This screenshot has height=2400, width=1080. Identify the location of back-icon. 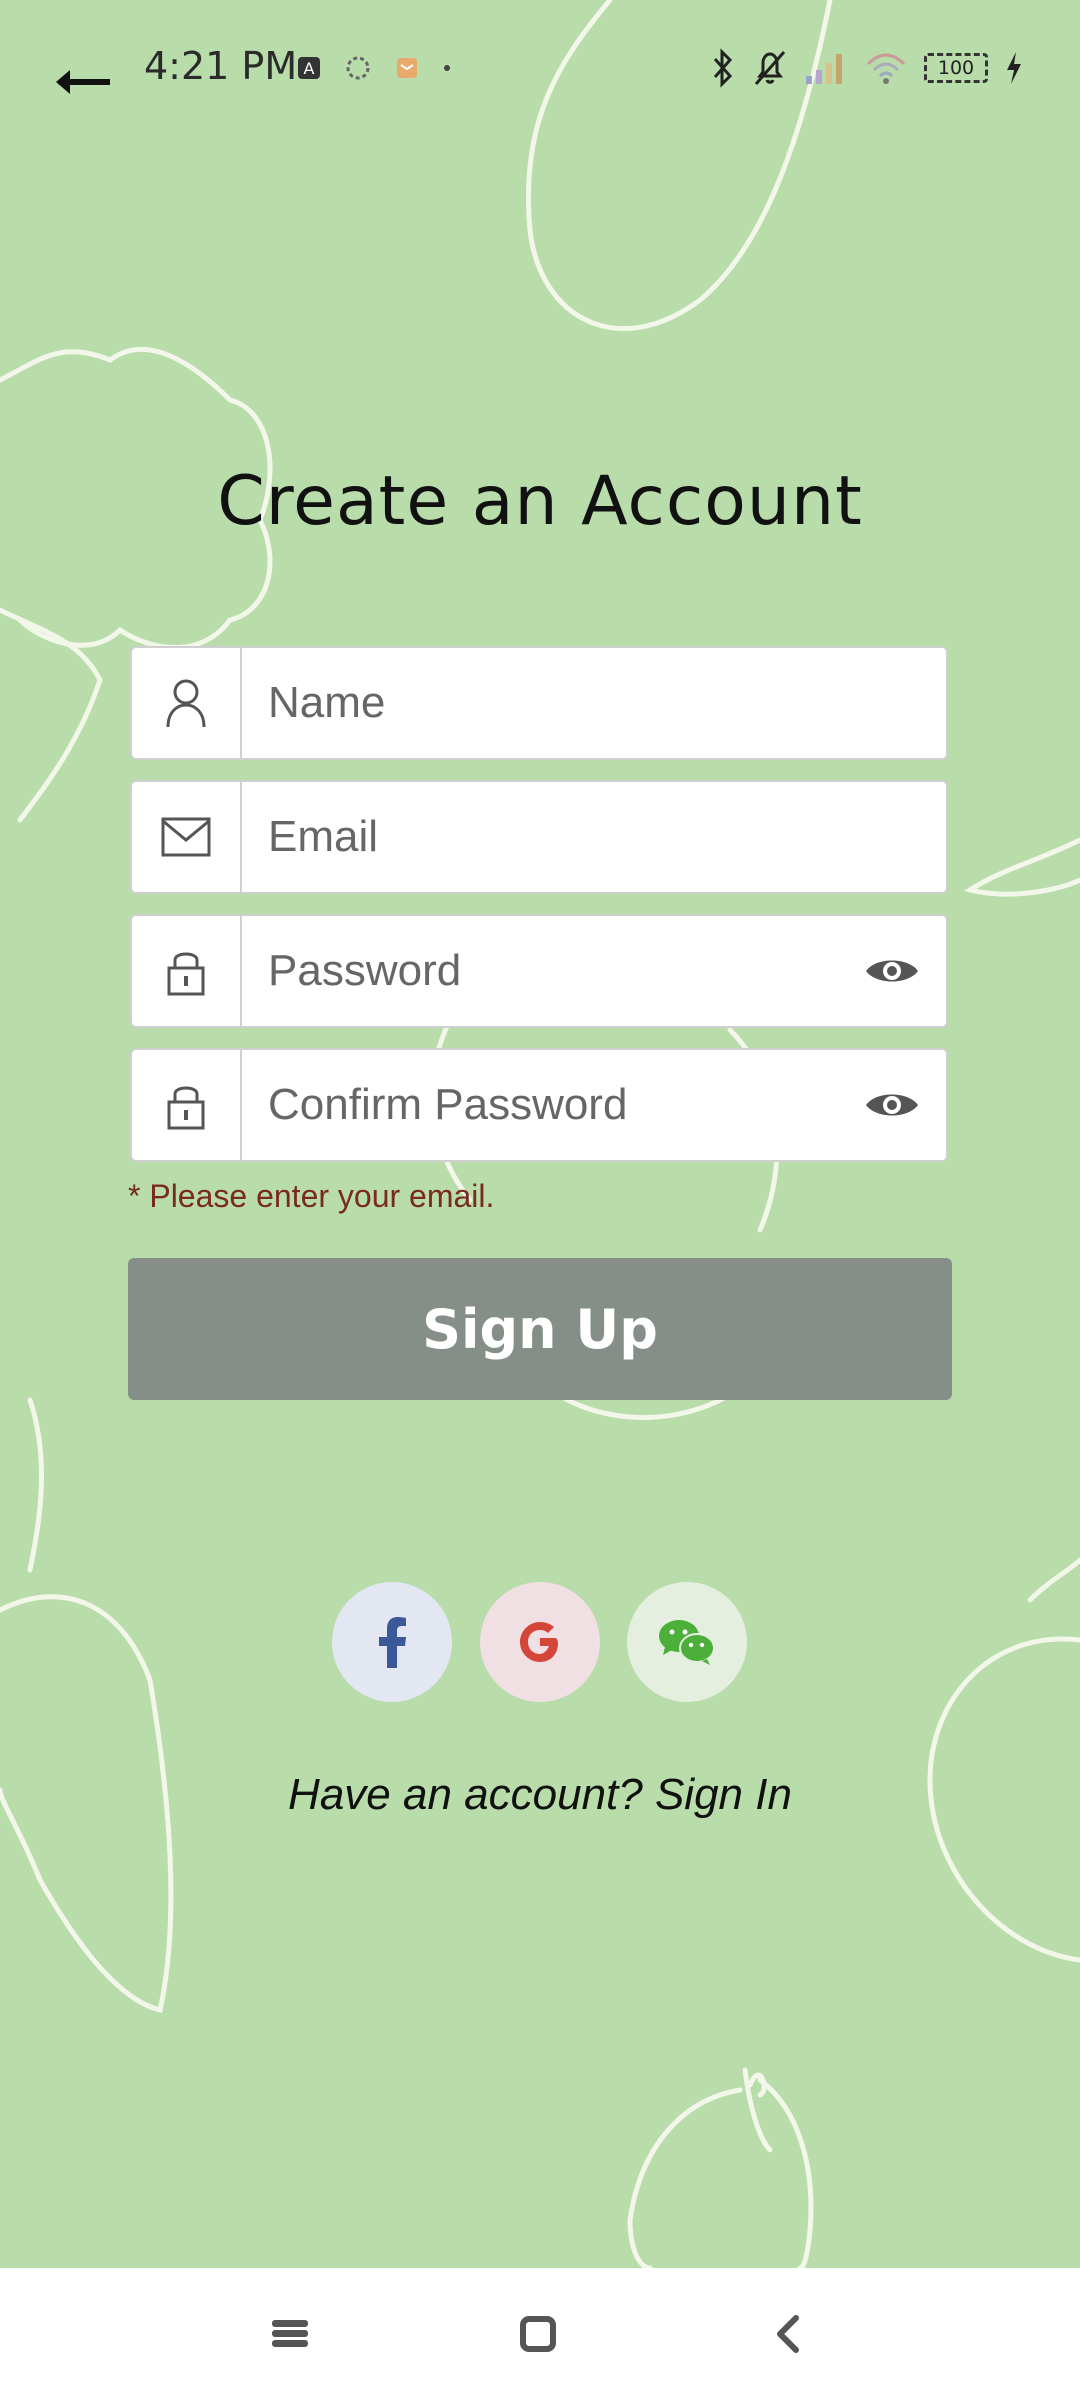
(788, 2334).